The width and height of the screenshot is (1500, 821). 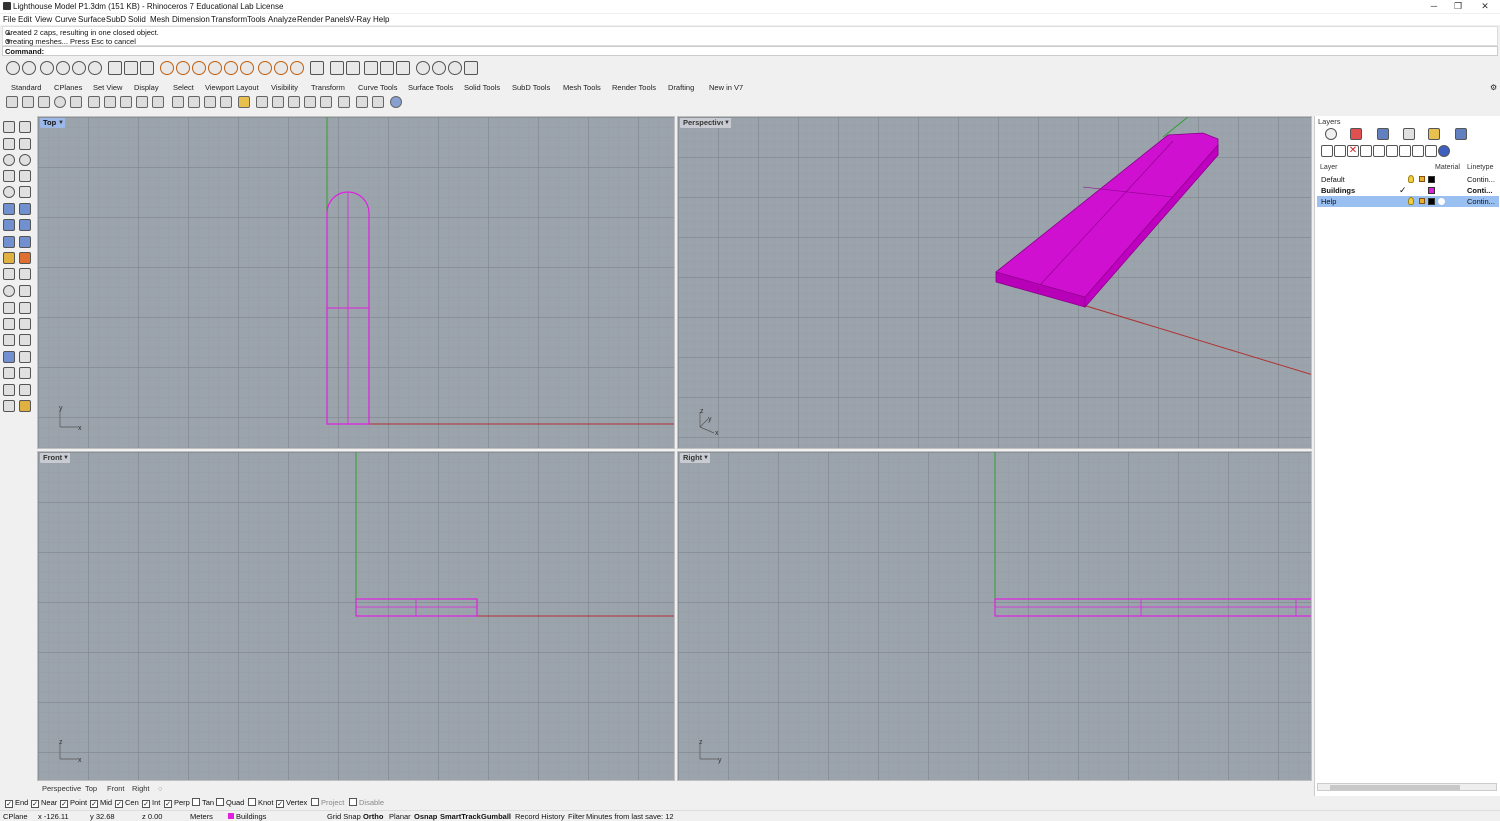 I want to click on warning-icon, so click(x=25, y=406).